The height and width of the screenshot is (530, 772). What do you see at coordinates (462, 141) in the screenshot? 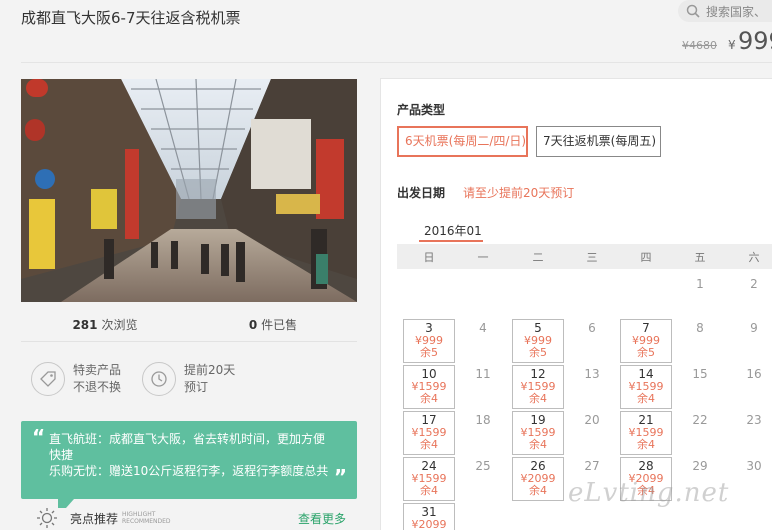
I see `option-6-day-ticket: 6天机票(每周二/四/日)` at bounding box center [462, 141].